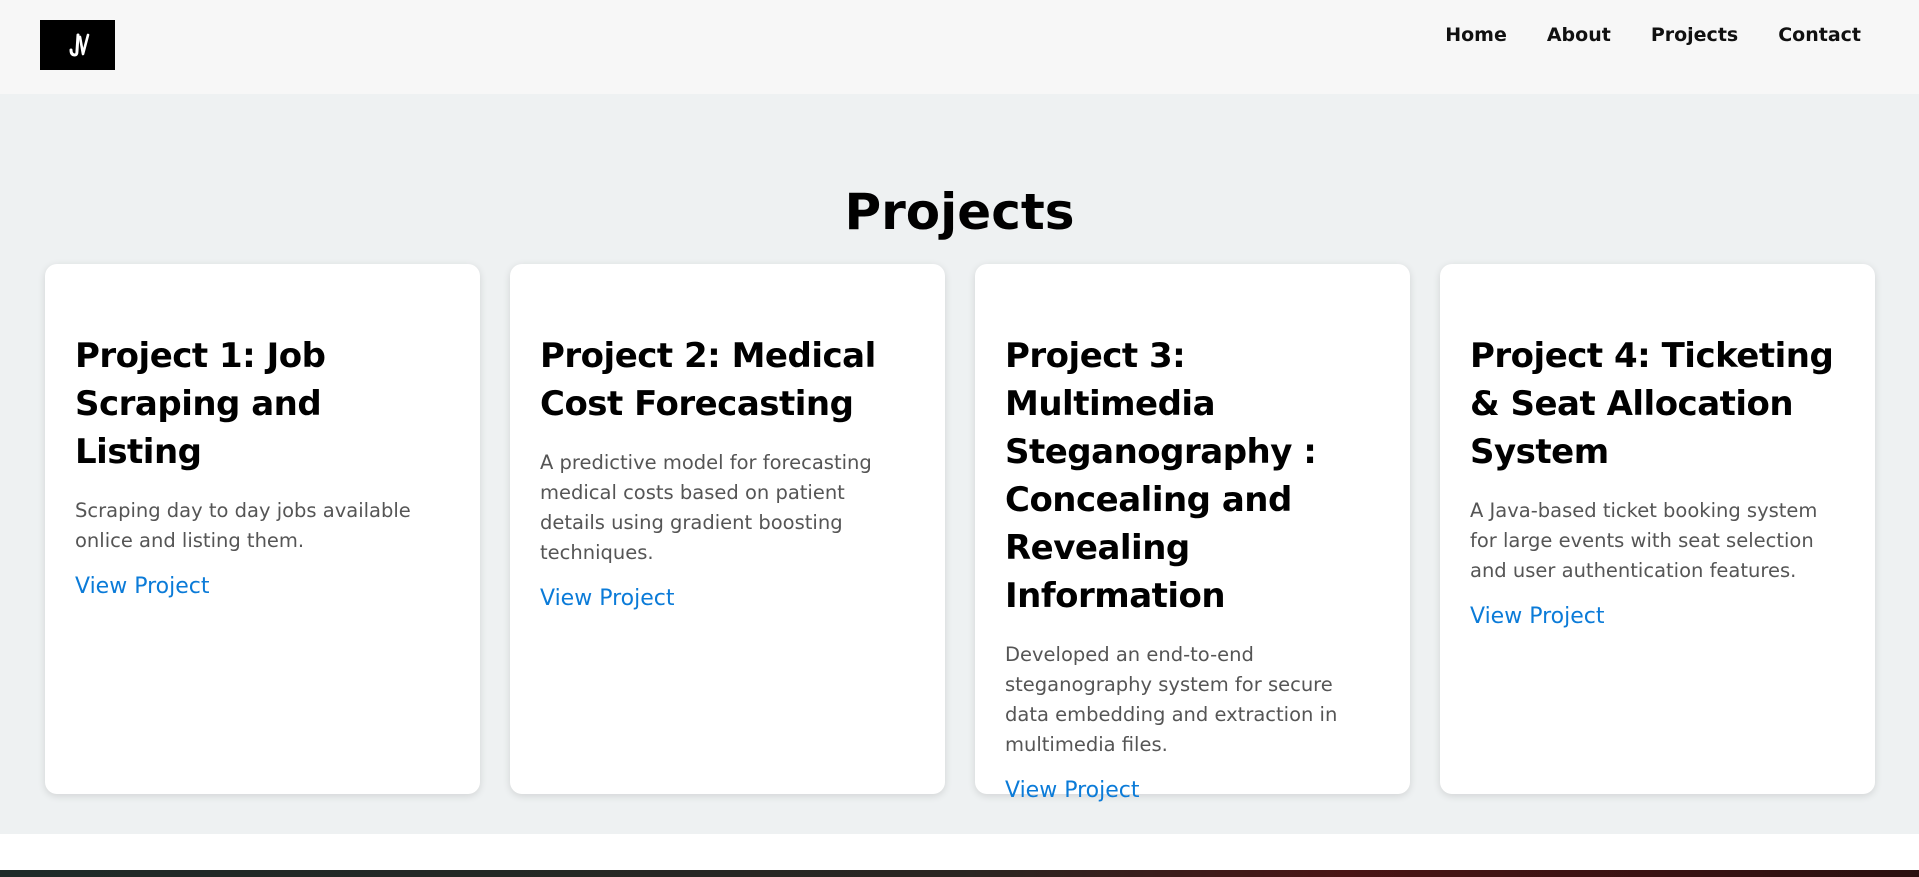 The height and width of the screenshot is (877, 1919). I want to click on project-title: Project 2: Medical Cost Forecasting, so click(708, 380).